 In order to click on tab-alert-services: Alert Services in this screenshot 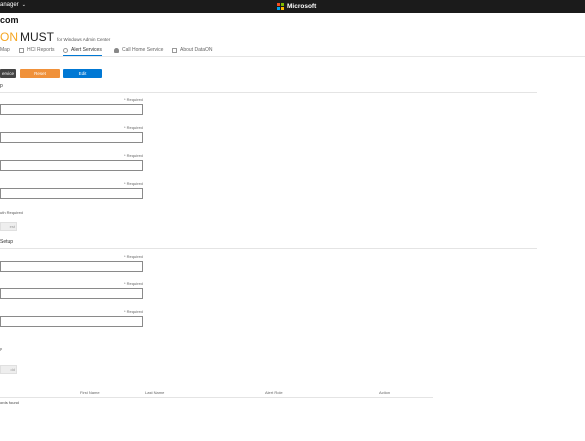, I will do `click(82, 51)`.